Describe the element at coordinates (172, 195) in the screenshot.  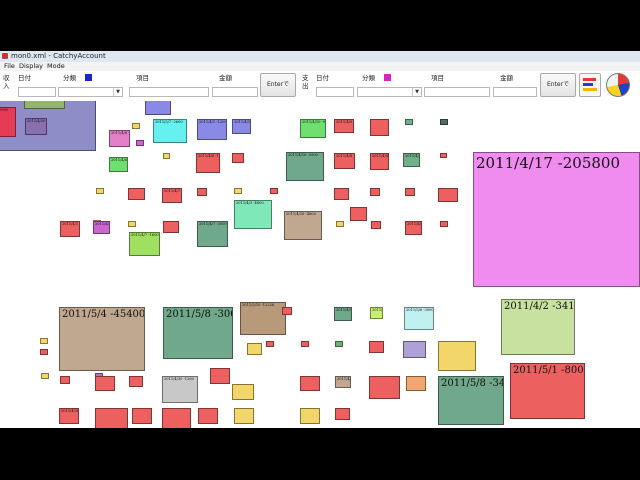
I see `account-entry: 2011/4/7 -1000` at that location.